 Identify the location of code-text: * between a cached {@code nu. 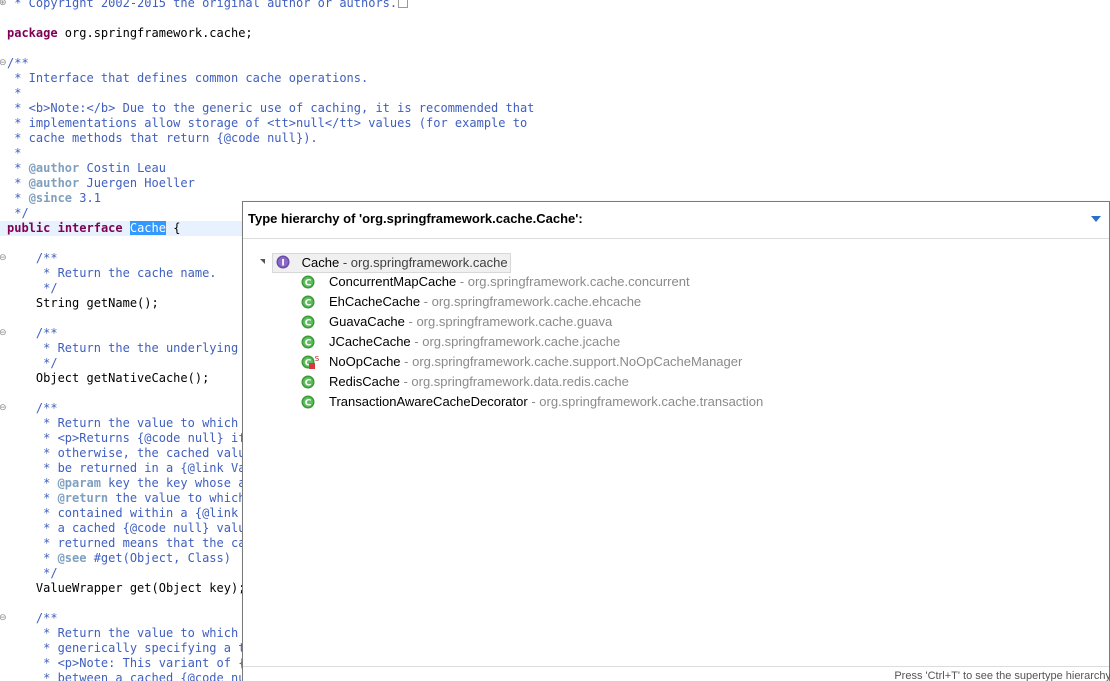
(126, 676).